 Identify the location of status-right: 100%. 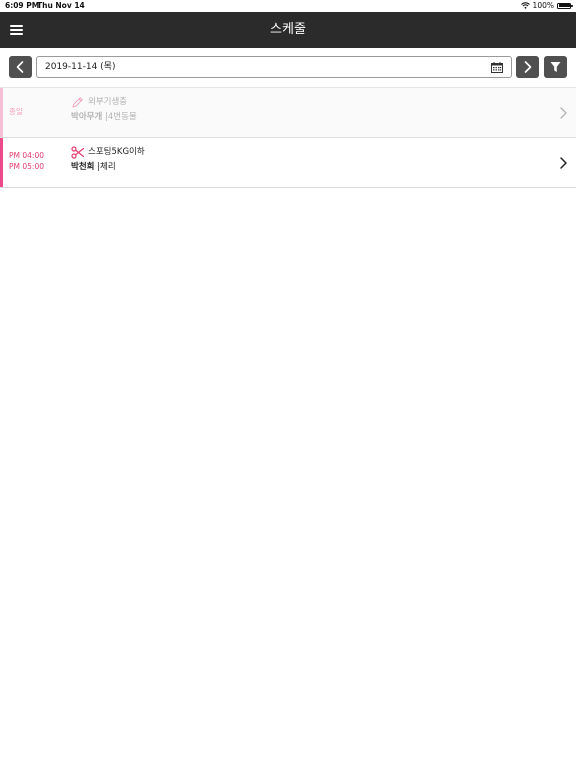
(546, 5).